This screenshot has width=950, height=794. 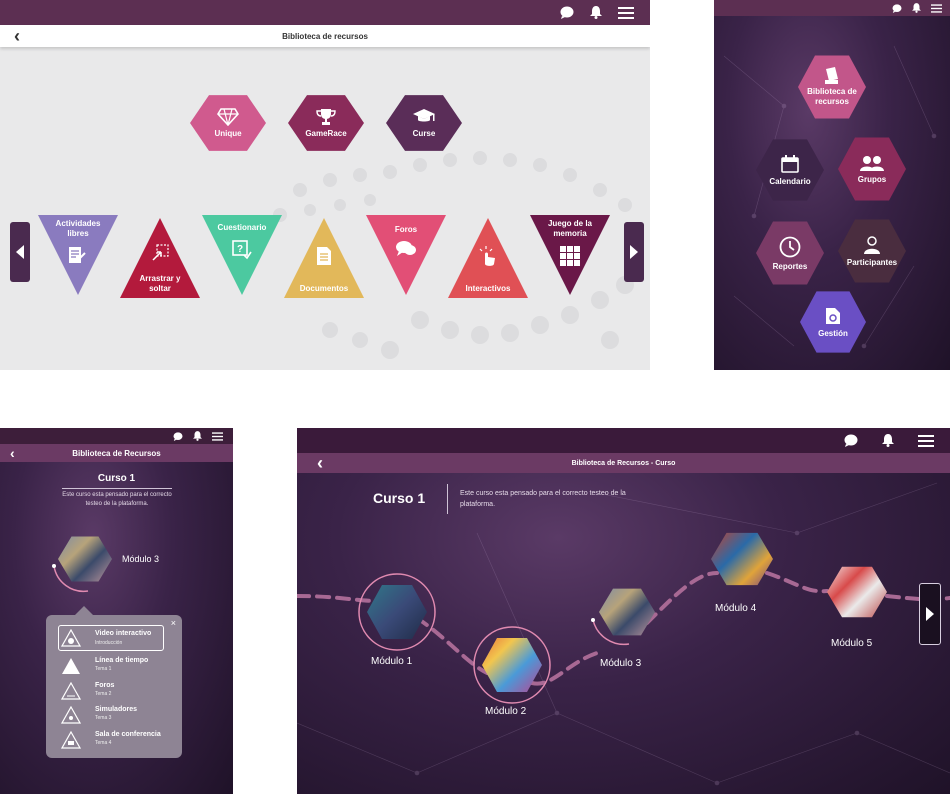 I want to click on item-title: Sala de conferencia, so click(x=128, y=734).